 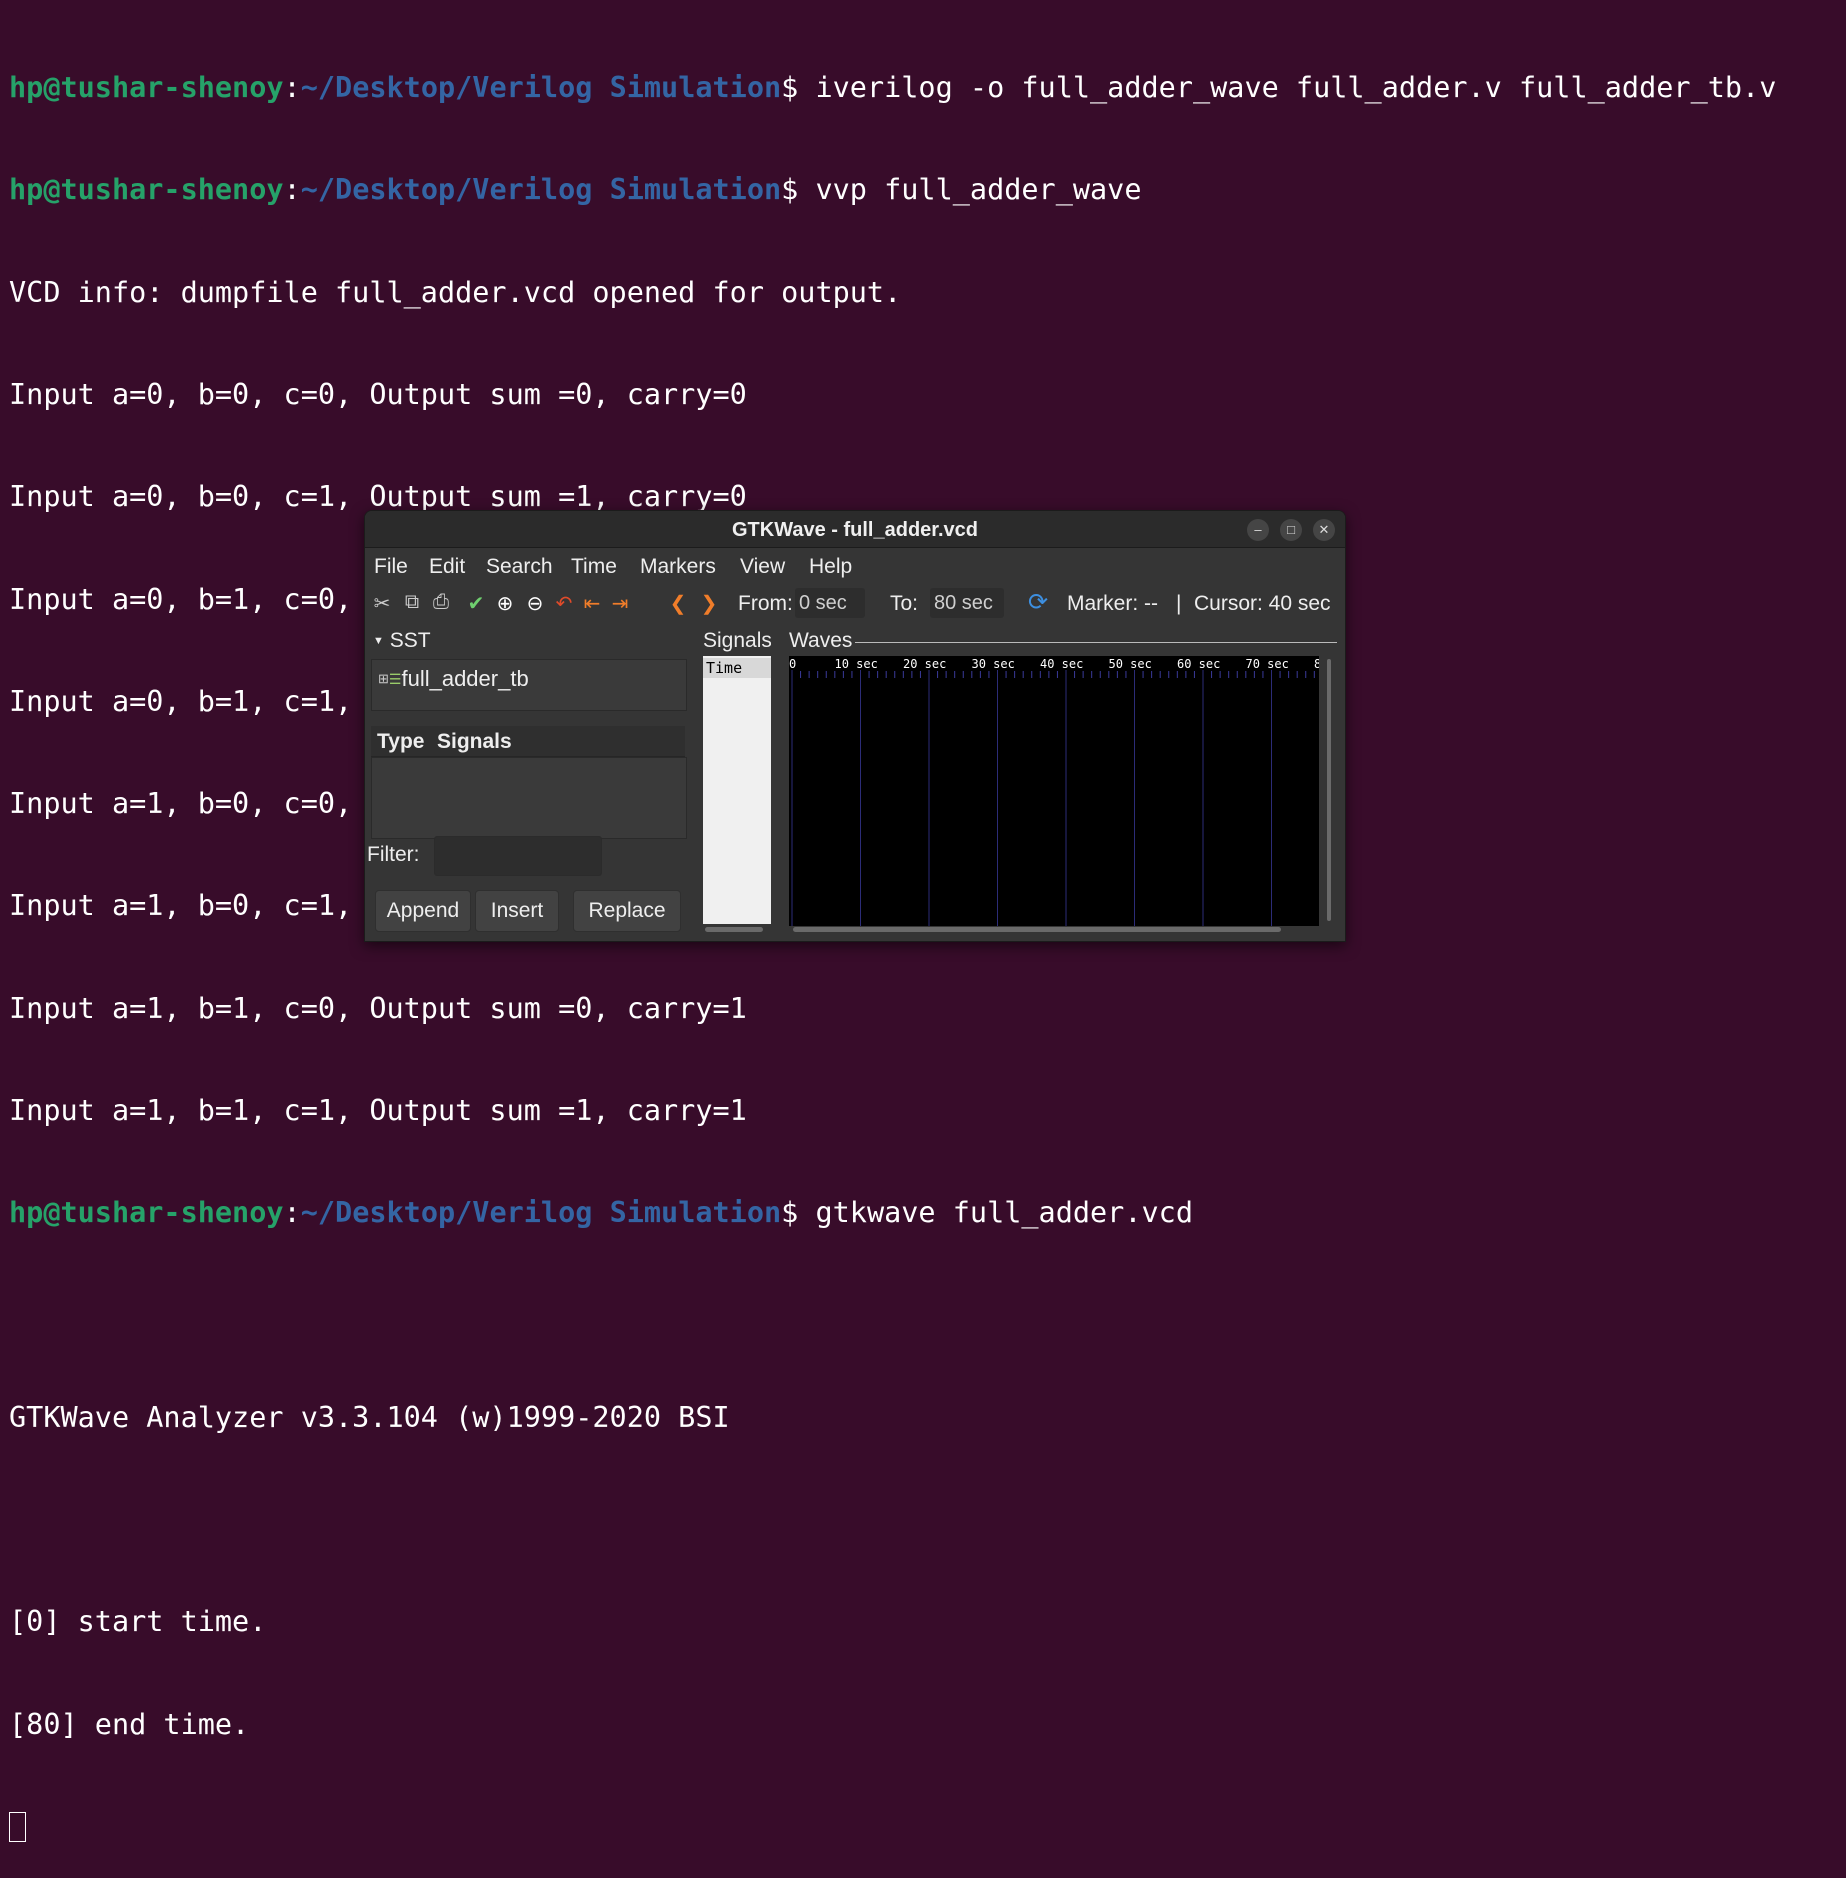 What do you see at coordinates (821, 640) in the screenshot?
I see `waves-pane-label: Waves` at bounding box center [821, 640].